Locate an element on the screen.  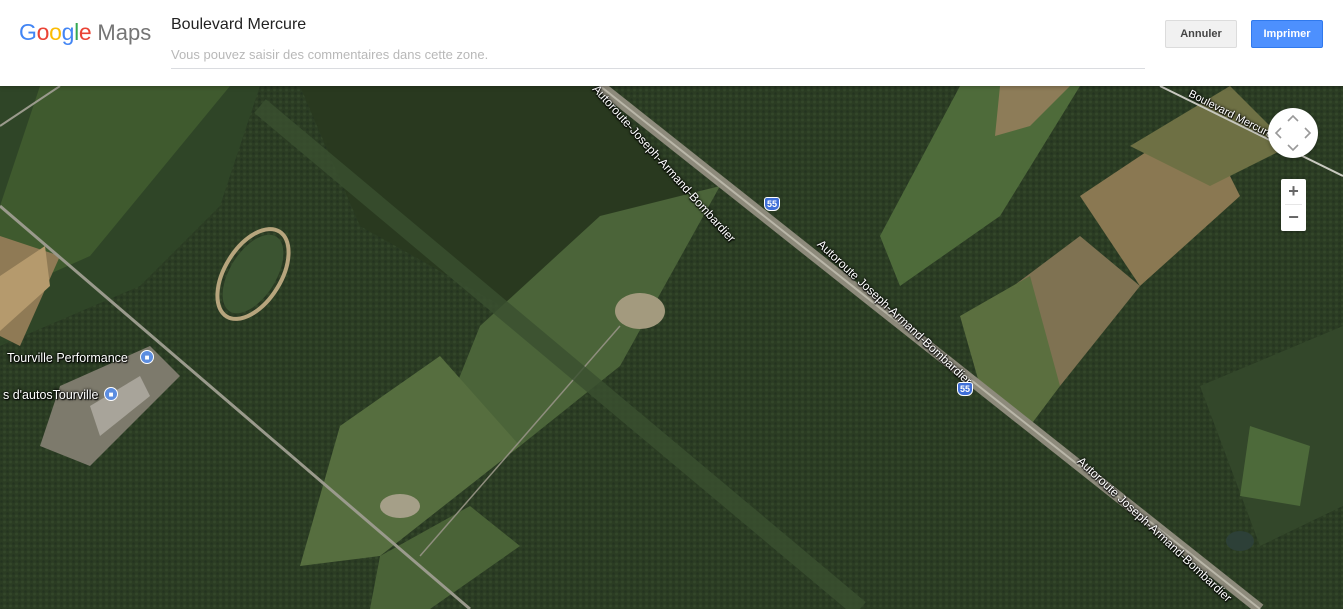
page-title: Boulevard Mercure is located at coordinates (239, 24).